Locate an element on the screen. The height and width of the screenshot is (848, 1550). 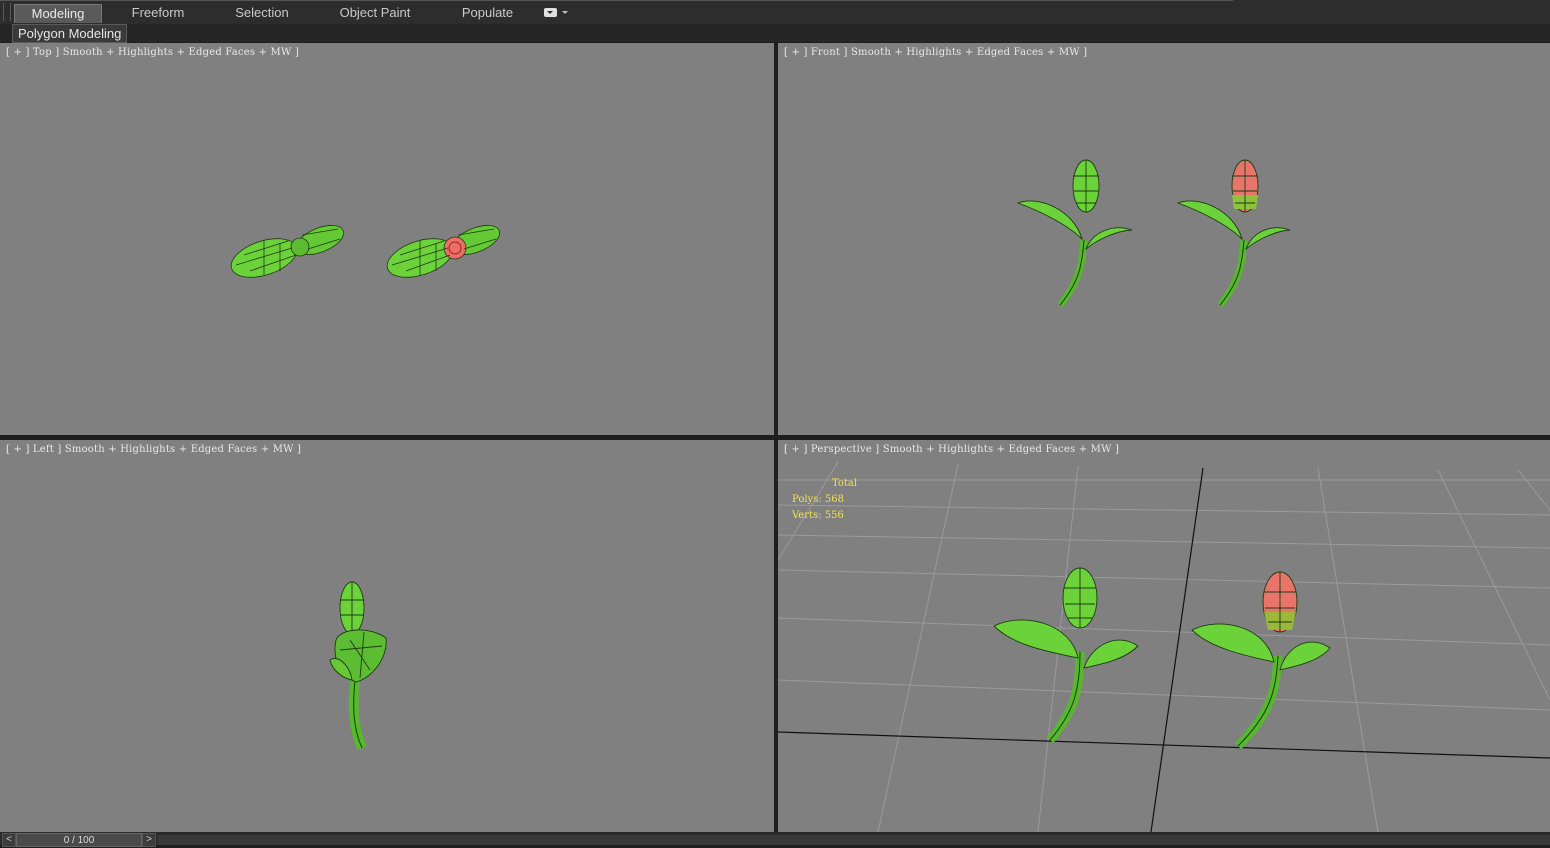
ribbon-options-dropdown is located at coordinates (557, 13).